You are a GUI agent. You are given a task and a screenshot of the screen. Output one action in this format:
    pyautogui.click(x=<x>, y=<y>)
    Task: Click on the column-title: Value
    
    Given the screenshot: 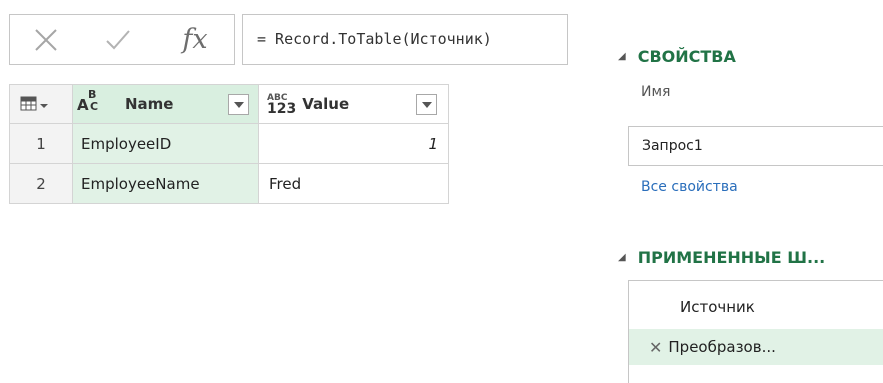 What is the action you would take?
    pyautogui.click(x=326, y=104)
    